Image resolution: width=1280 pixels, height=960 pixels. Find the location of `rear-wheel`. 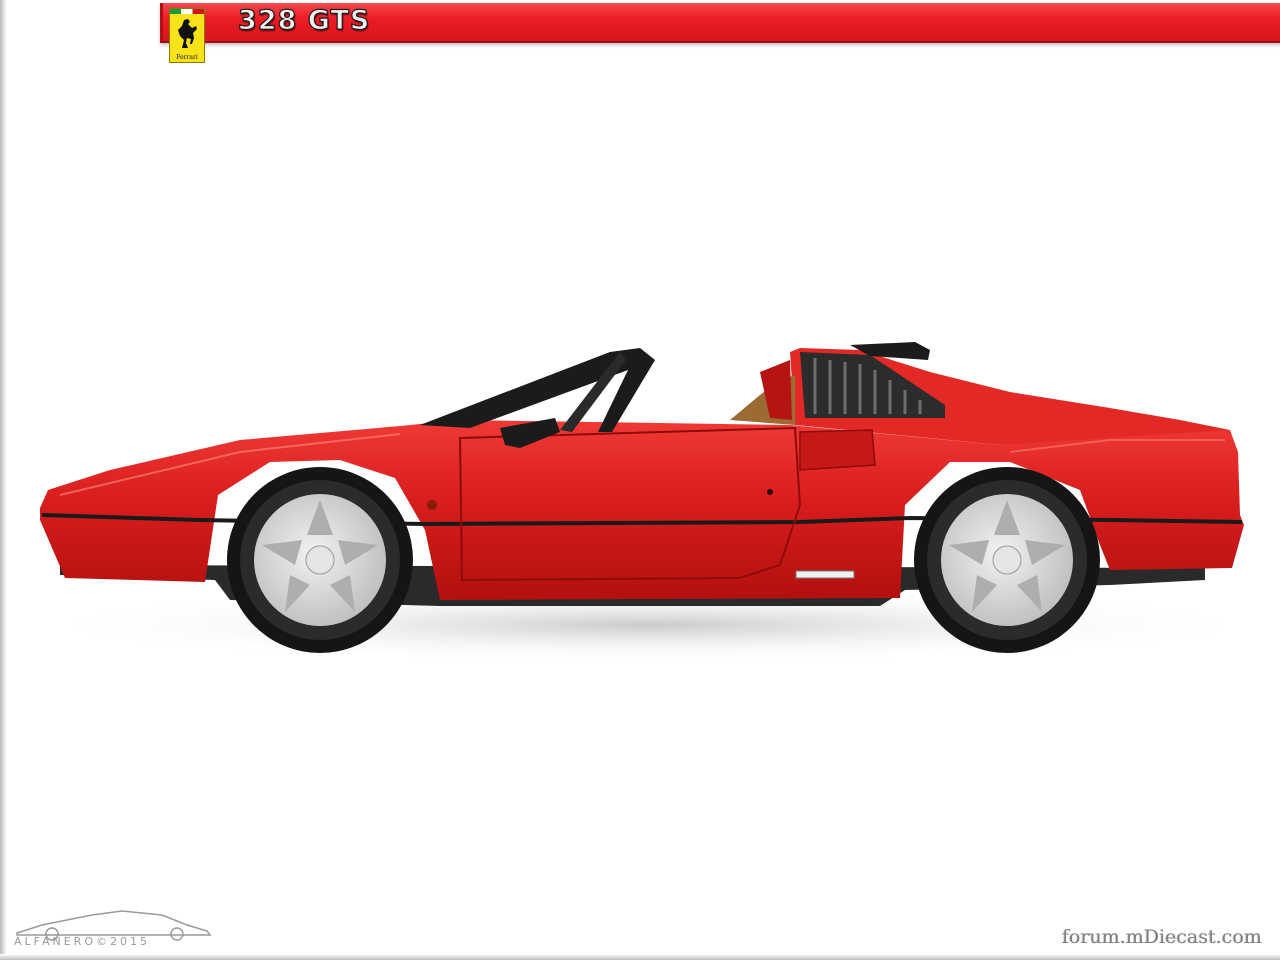

rear-wheel is located at coordinates (1007, 560).